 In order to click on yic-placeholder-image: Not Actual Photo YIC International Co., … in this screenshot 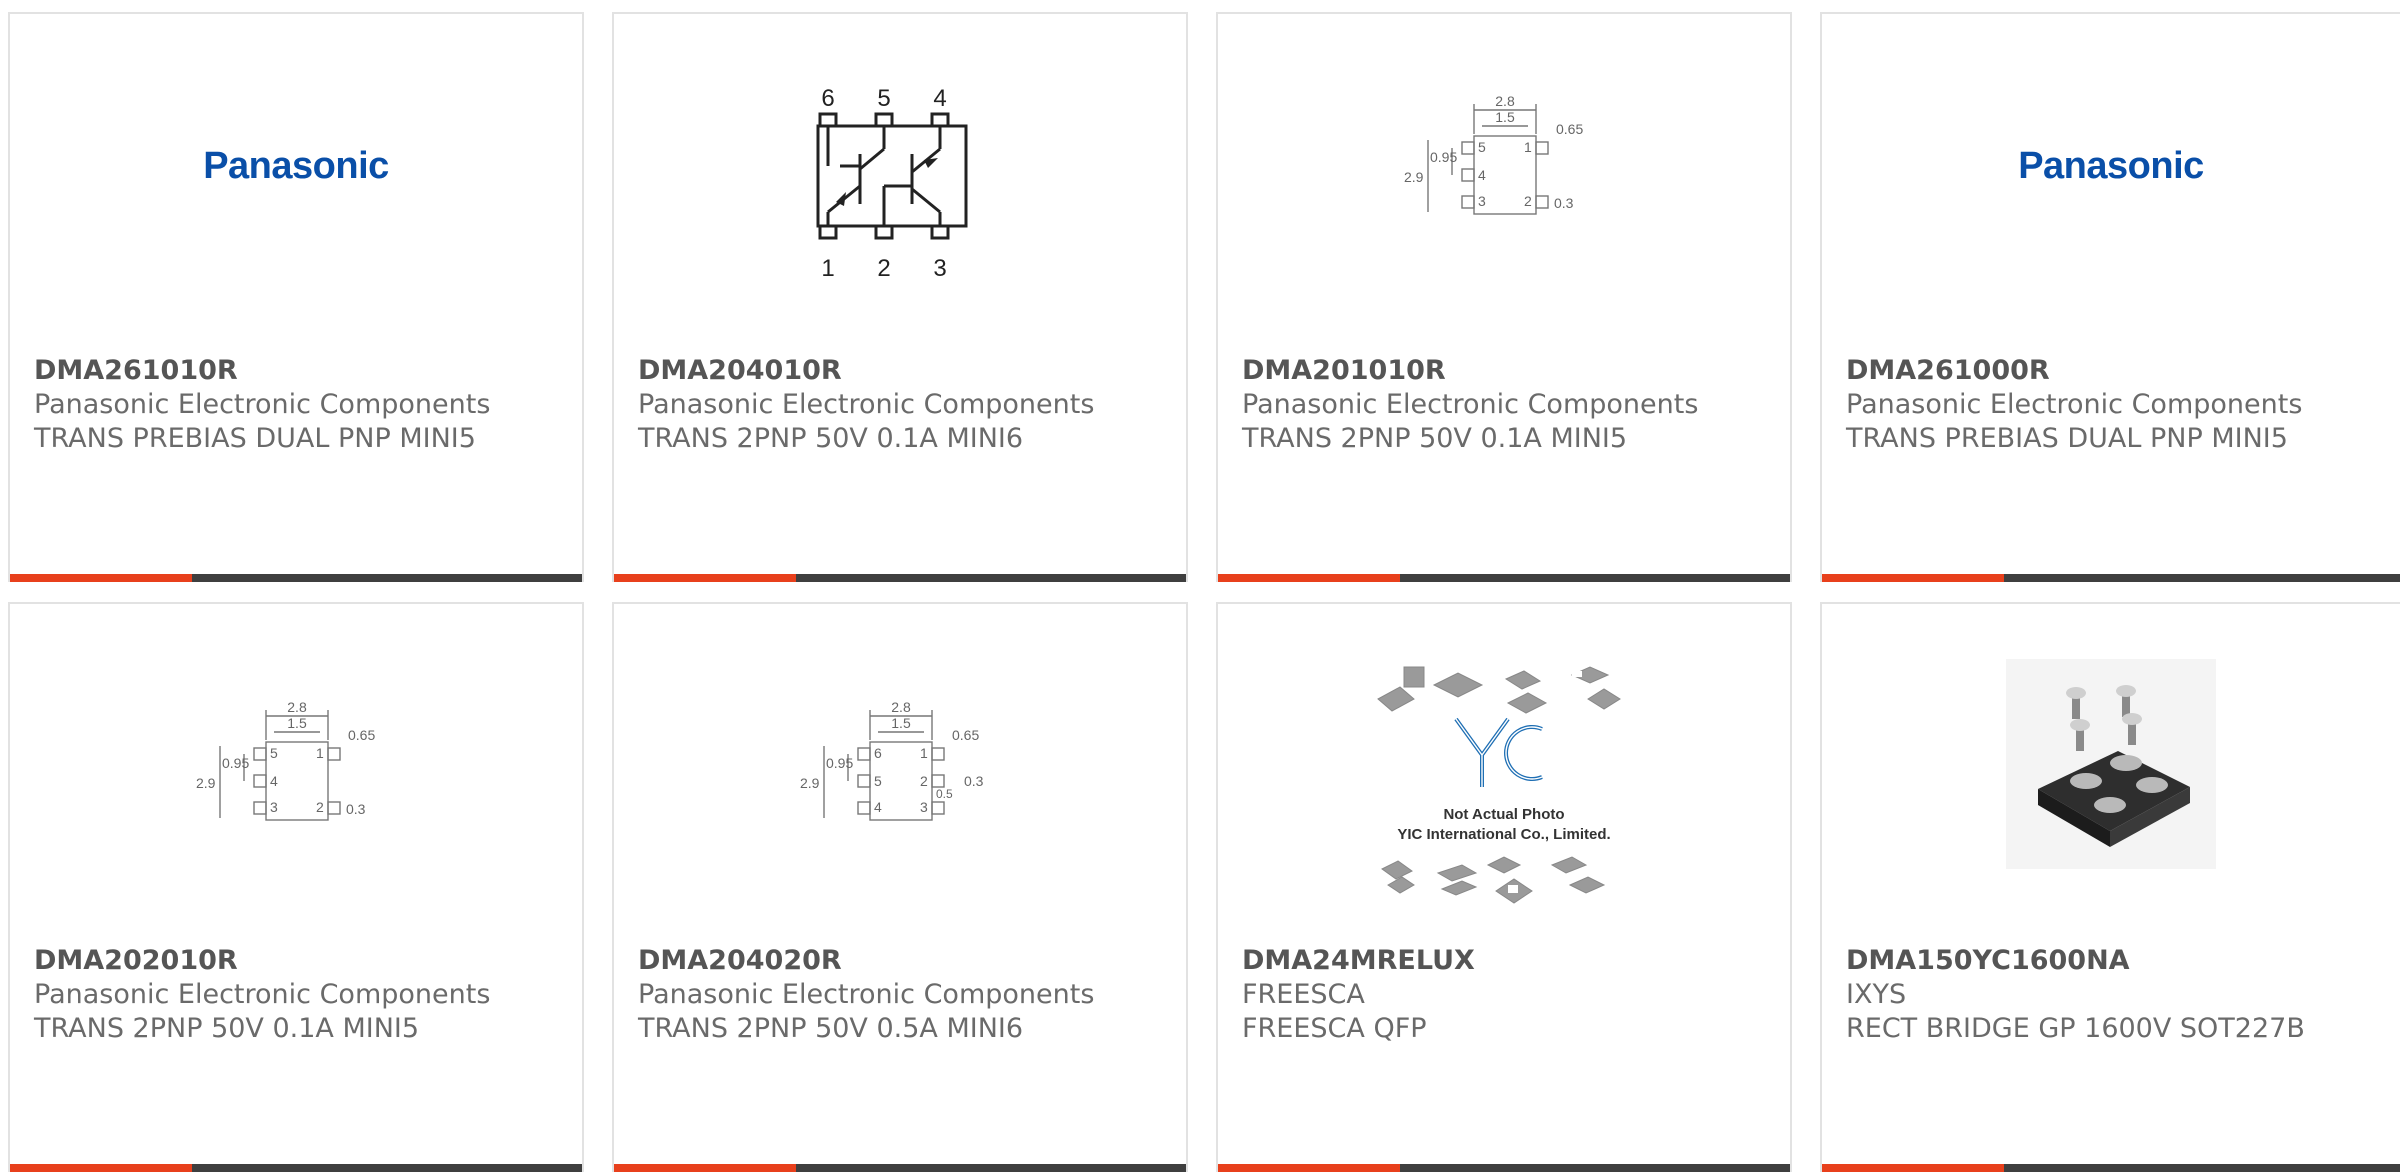, I will do `click(1499, 785)`.